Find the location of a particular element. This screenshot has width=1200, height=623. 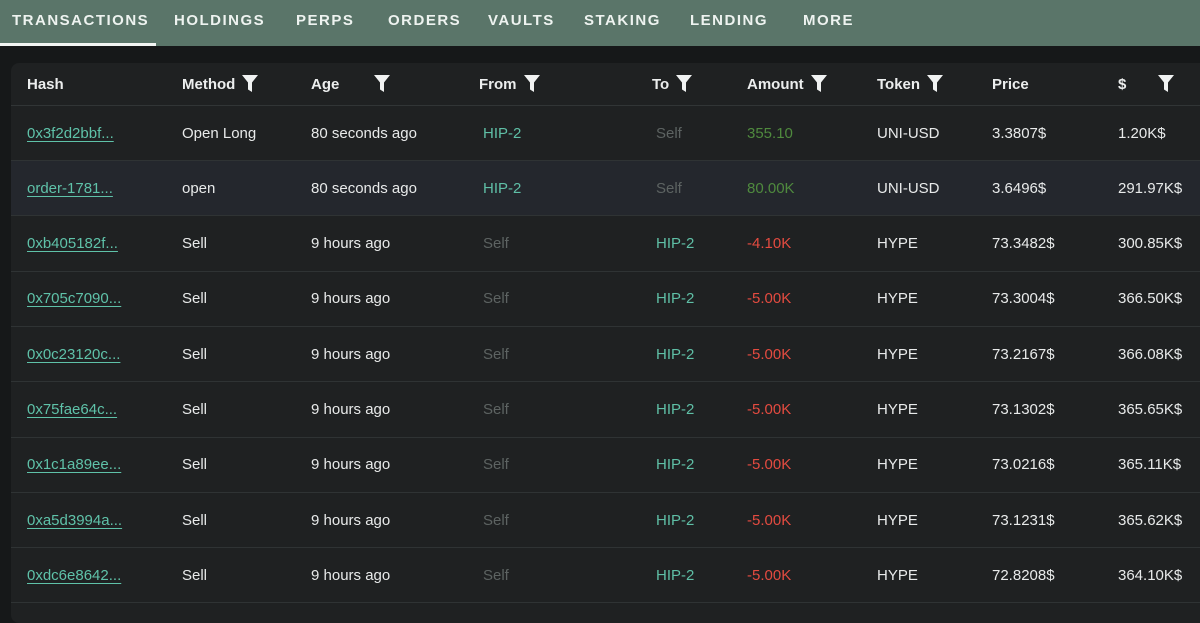

column-header-hash: Hash is located at coordinates (45, 84).